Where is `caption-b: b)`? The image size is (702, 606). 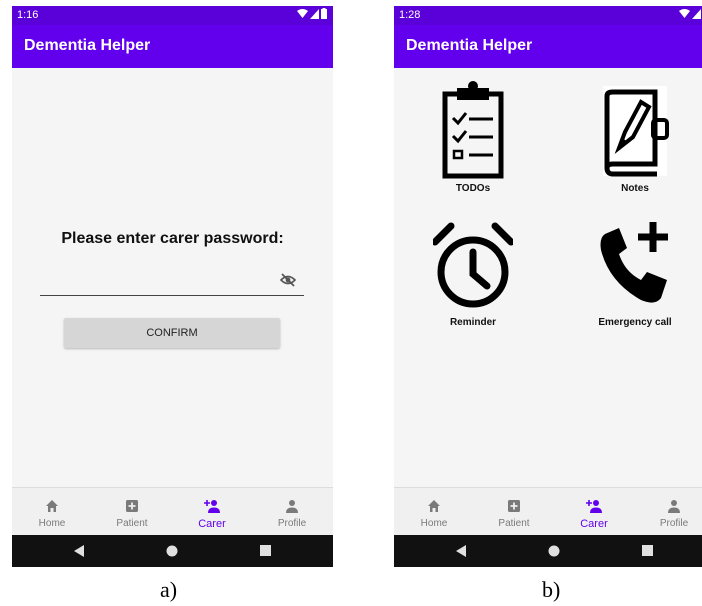
caption-b: b) is located at coordinates (551, 589).